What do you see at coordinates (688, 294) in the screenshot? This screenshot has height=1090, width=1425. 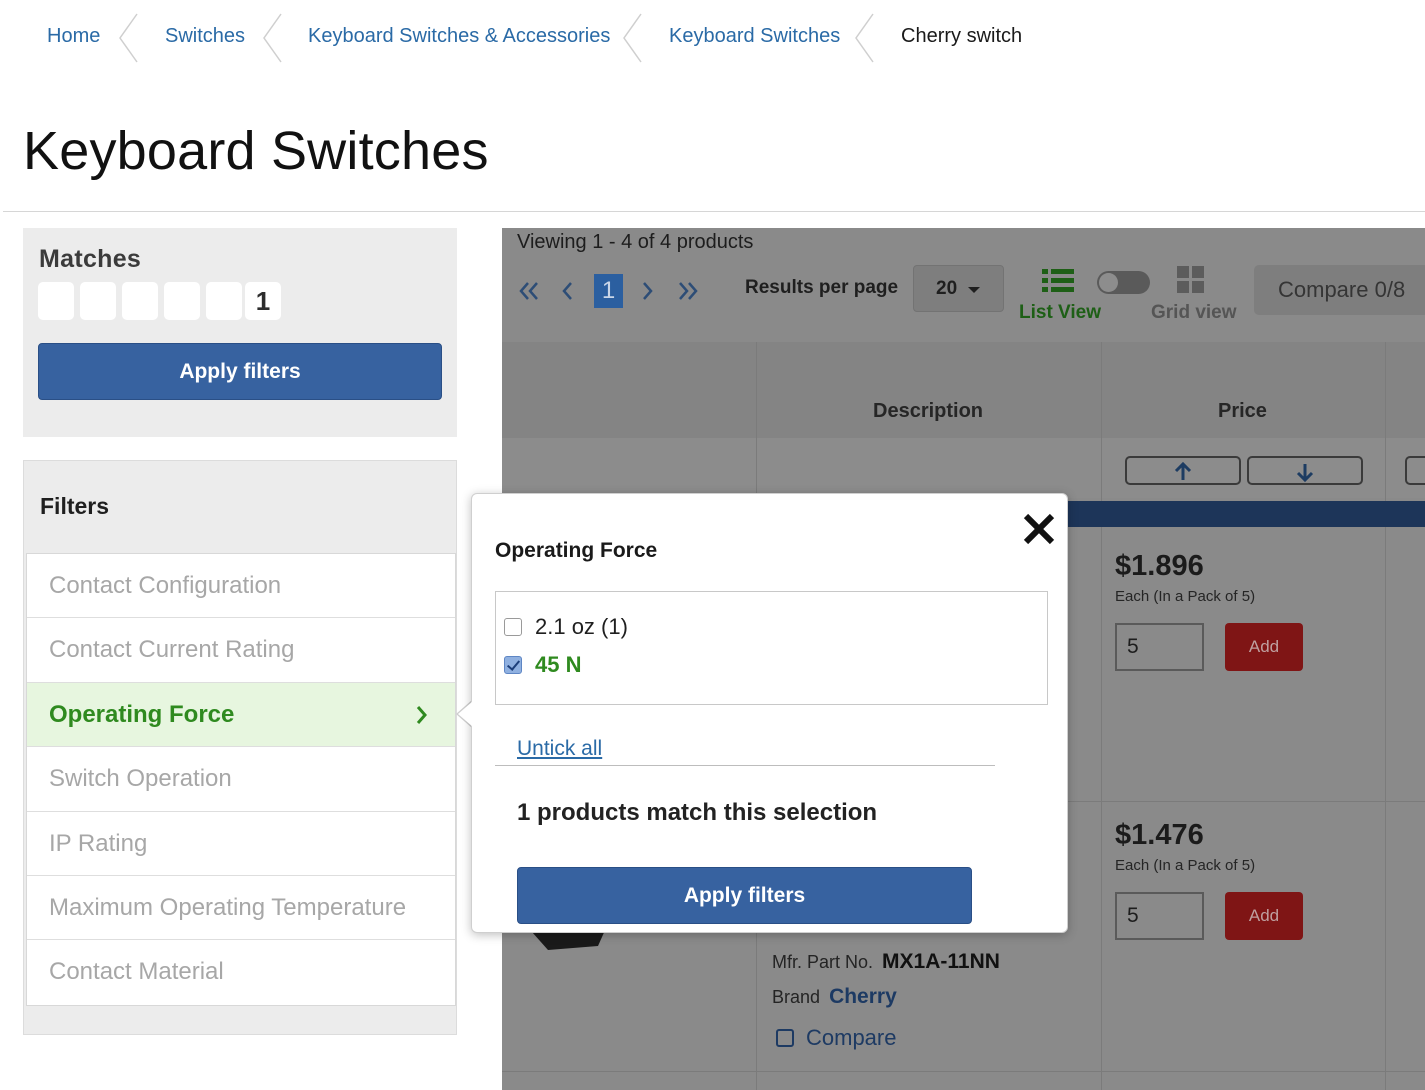 I see `last-page-icon` at bounding box center [688, 294].